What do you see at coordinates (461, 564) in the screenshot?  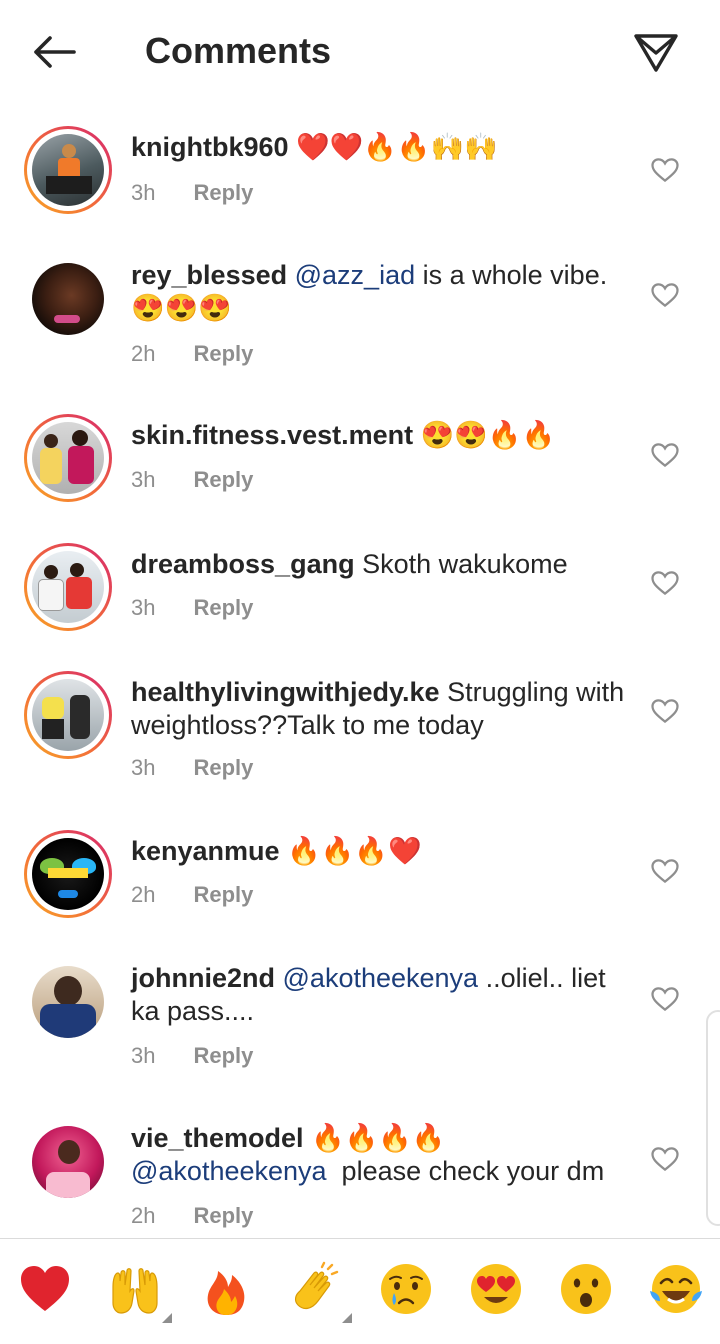 I see `comment-body: Skoth wakukome` at bounding box center [461, 564].